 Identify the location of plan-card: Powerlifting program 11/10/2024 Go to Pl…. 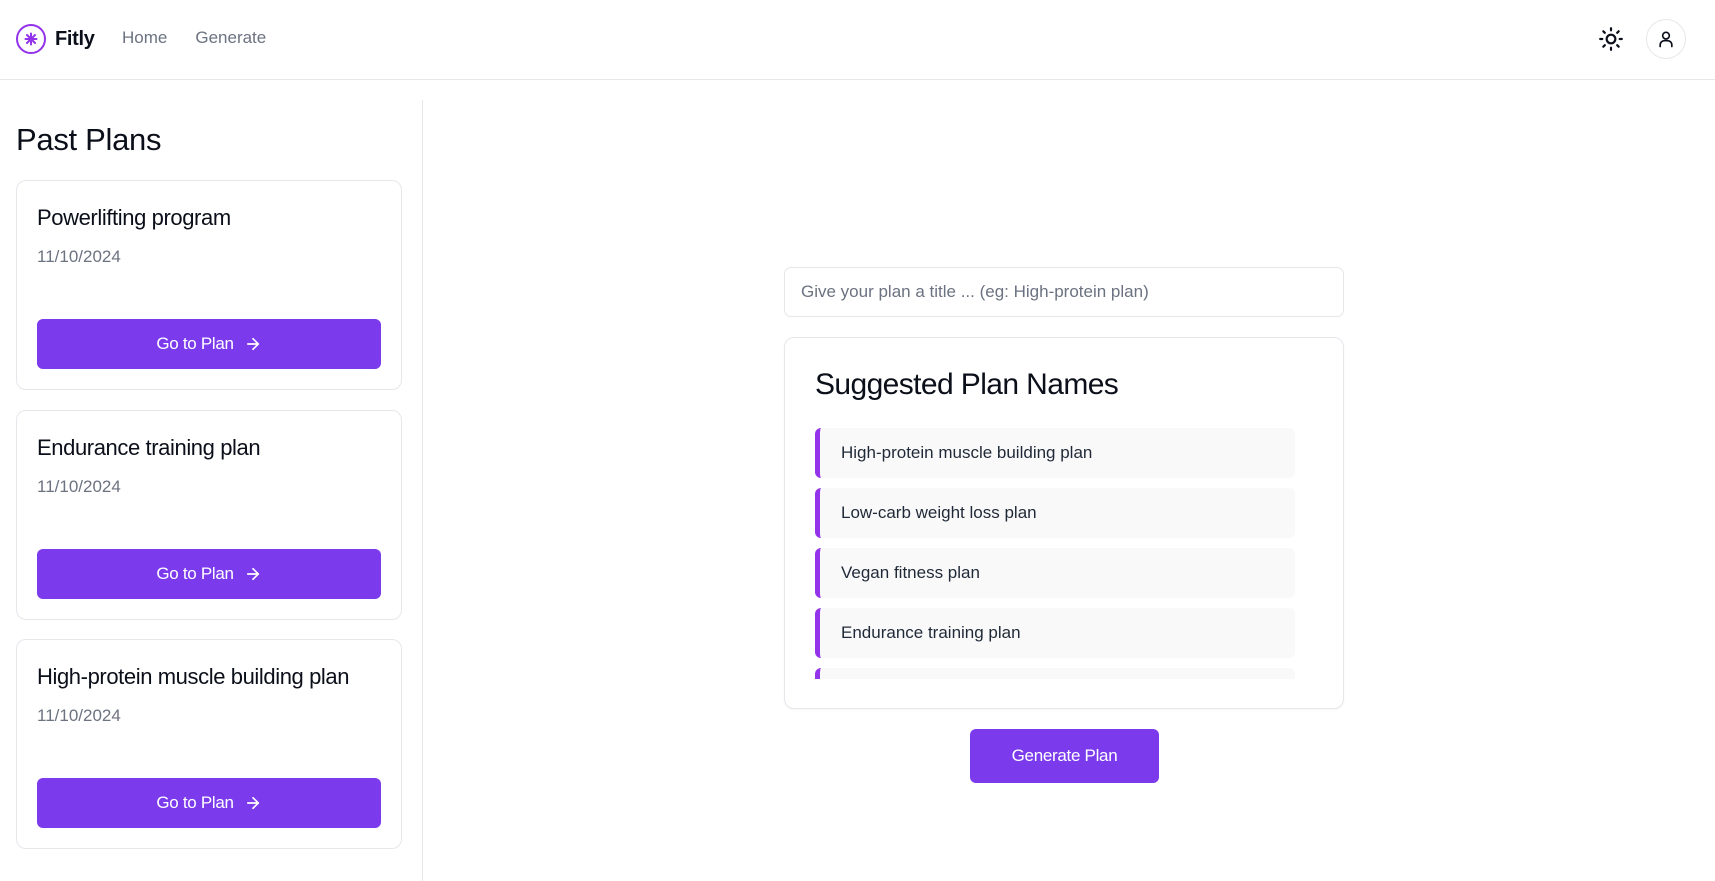
(209, 285).